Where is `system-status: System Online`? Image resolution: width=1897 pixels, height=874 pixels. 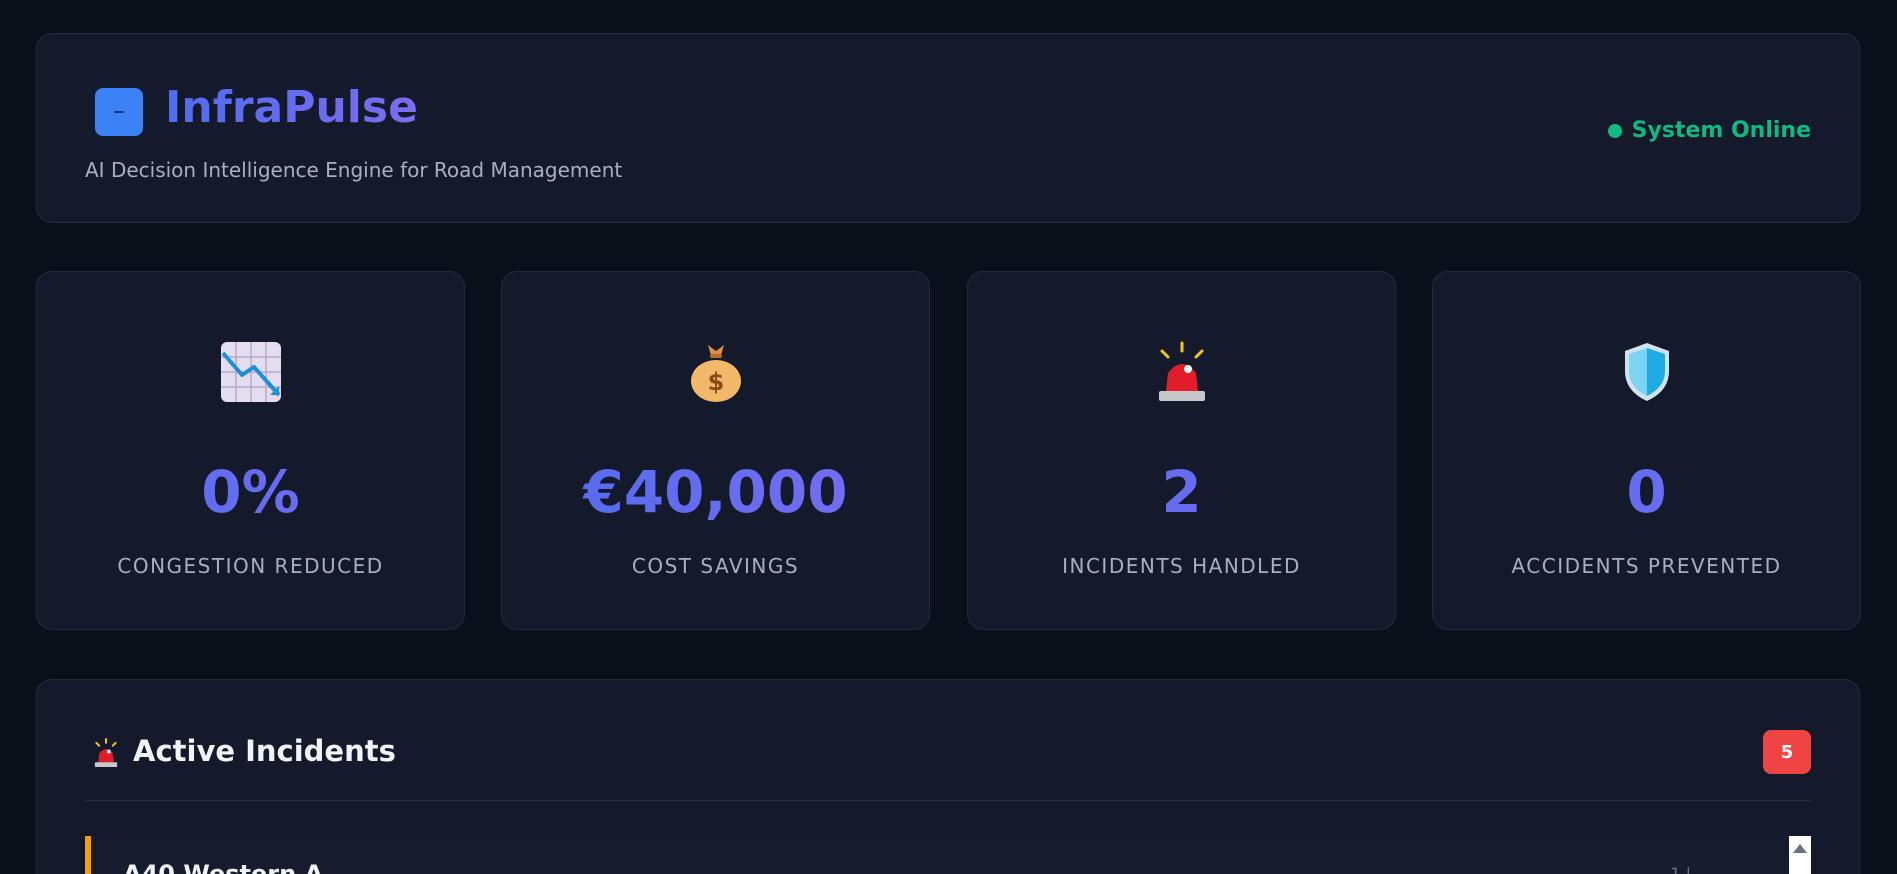
system-status: System Online is located at coordinates (1709, 130).